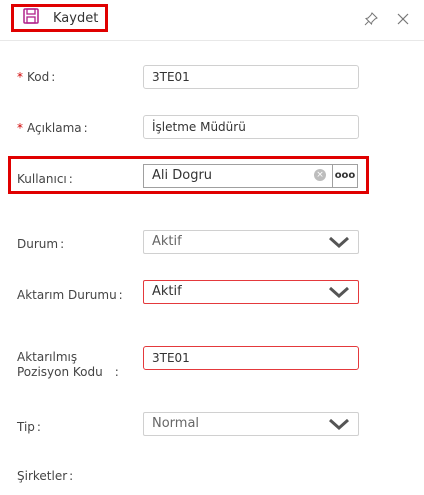  I want to click on kod-label: * Kod:, so click(36, 77).